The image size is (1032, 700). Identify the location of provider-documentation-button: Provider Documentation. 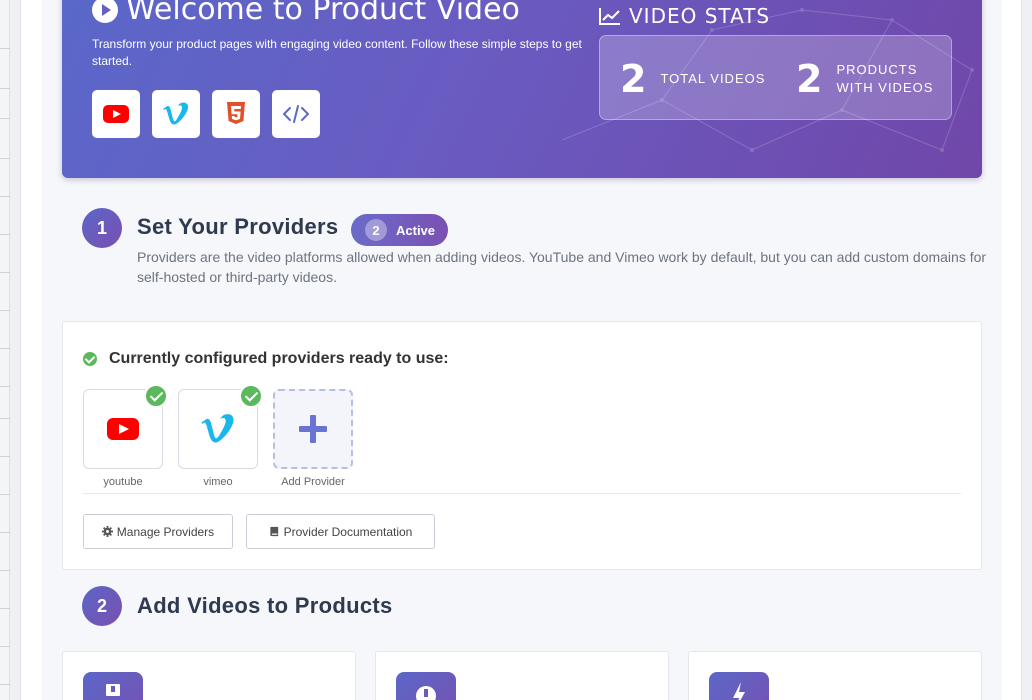
(340, 531).